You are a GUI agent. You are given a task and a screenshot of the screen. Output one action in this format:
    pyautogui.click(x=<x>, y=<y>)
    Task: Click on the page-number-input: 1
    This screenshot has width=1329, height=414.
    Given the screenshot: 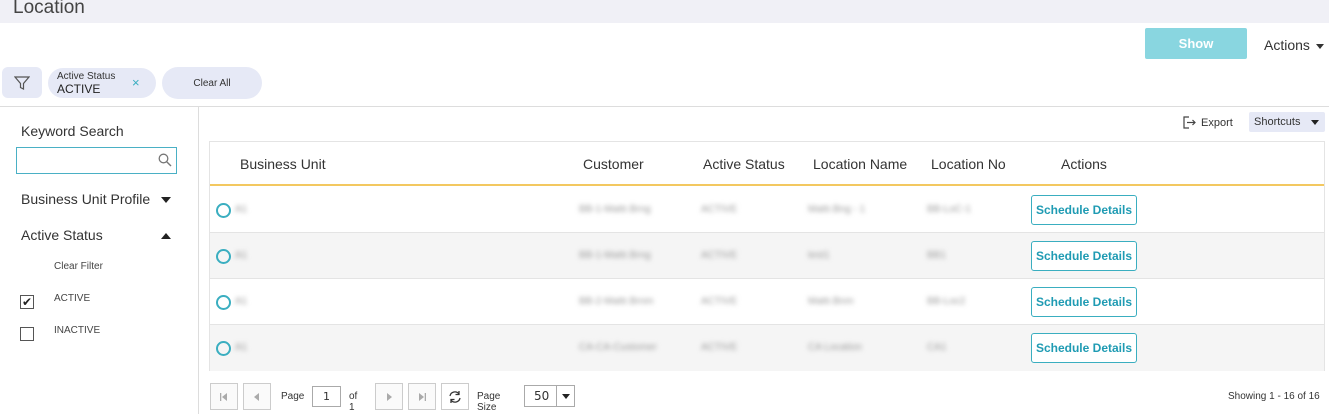 What is the action you would take?
    pyautogui.click(x=326, y=396)
    